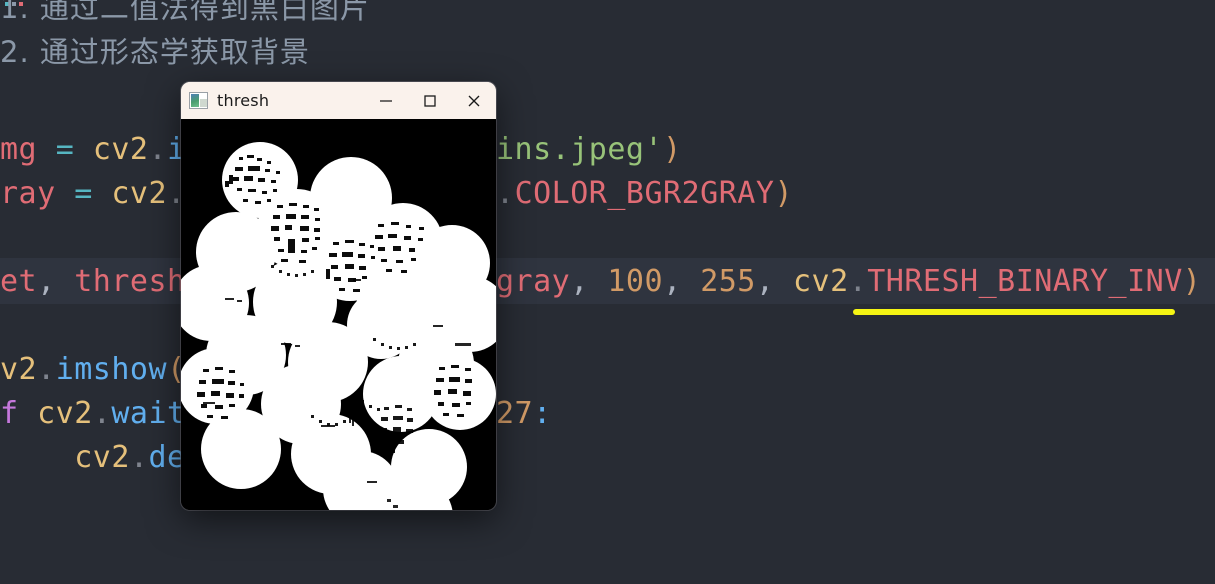  Describe the element at coordinates (728, 281) in the screenshot. I see `code-token: 255` at that location.